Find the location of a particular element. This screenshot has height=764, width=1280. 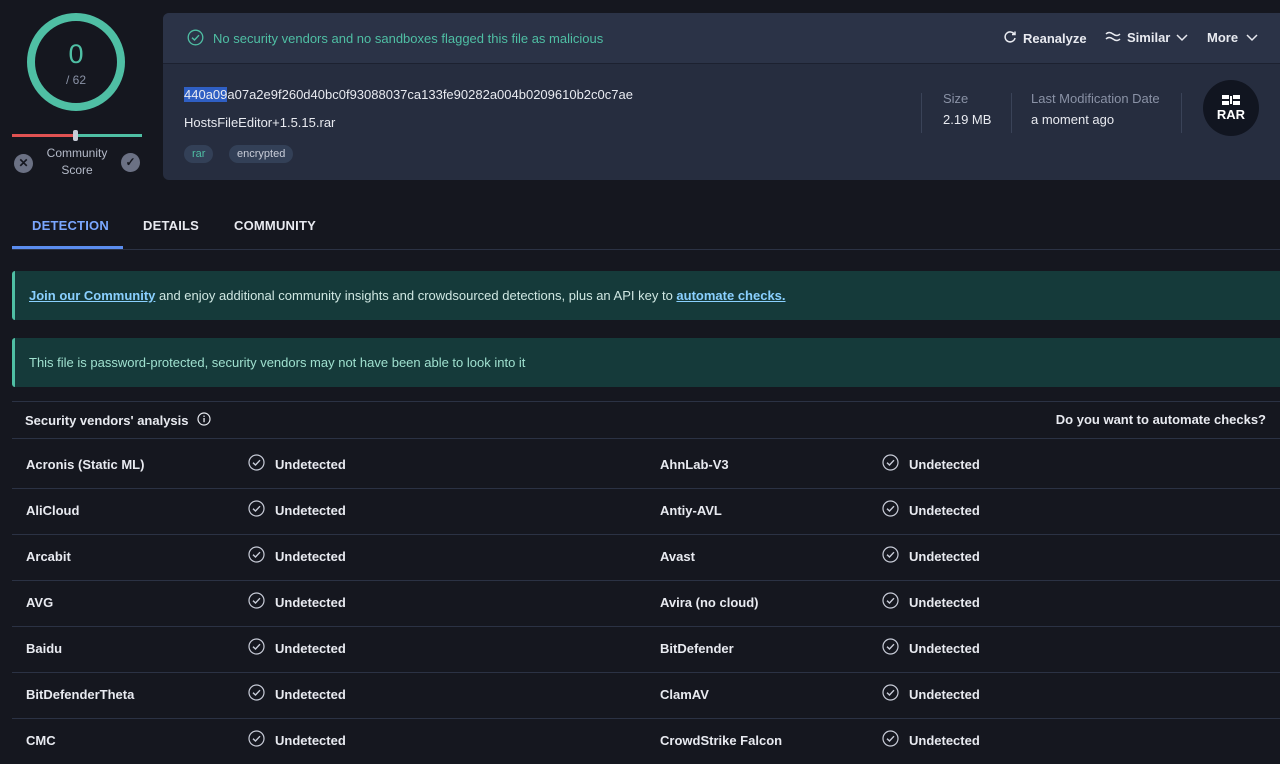

tab-detection: DETECTION is located at coordinates (70, 225).